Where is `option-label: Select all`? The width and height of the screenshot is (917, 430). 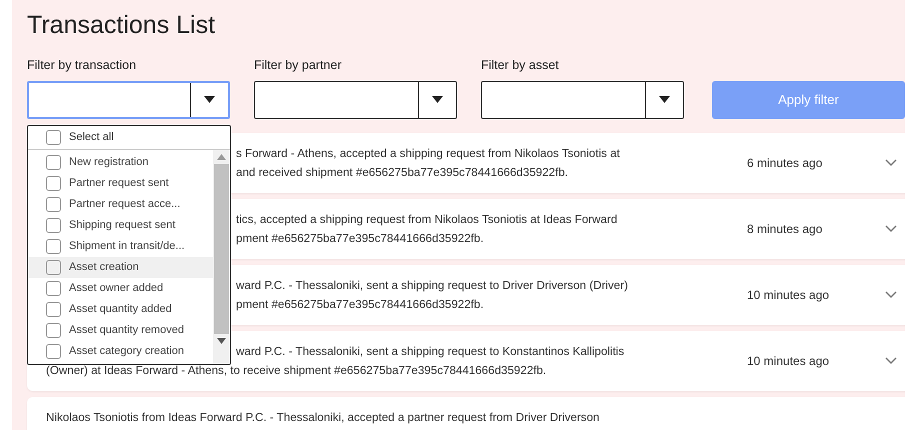 option-label: Select all is located at coordinates (91, 138).